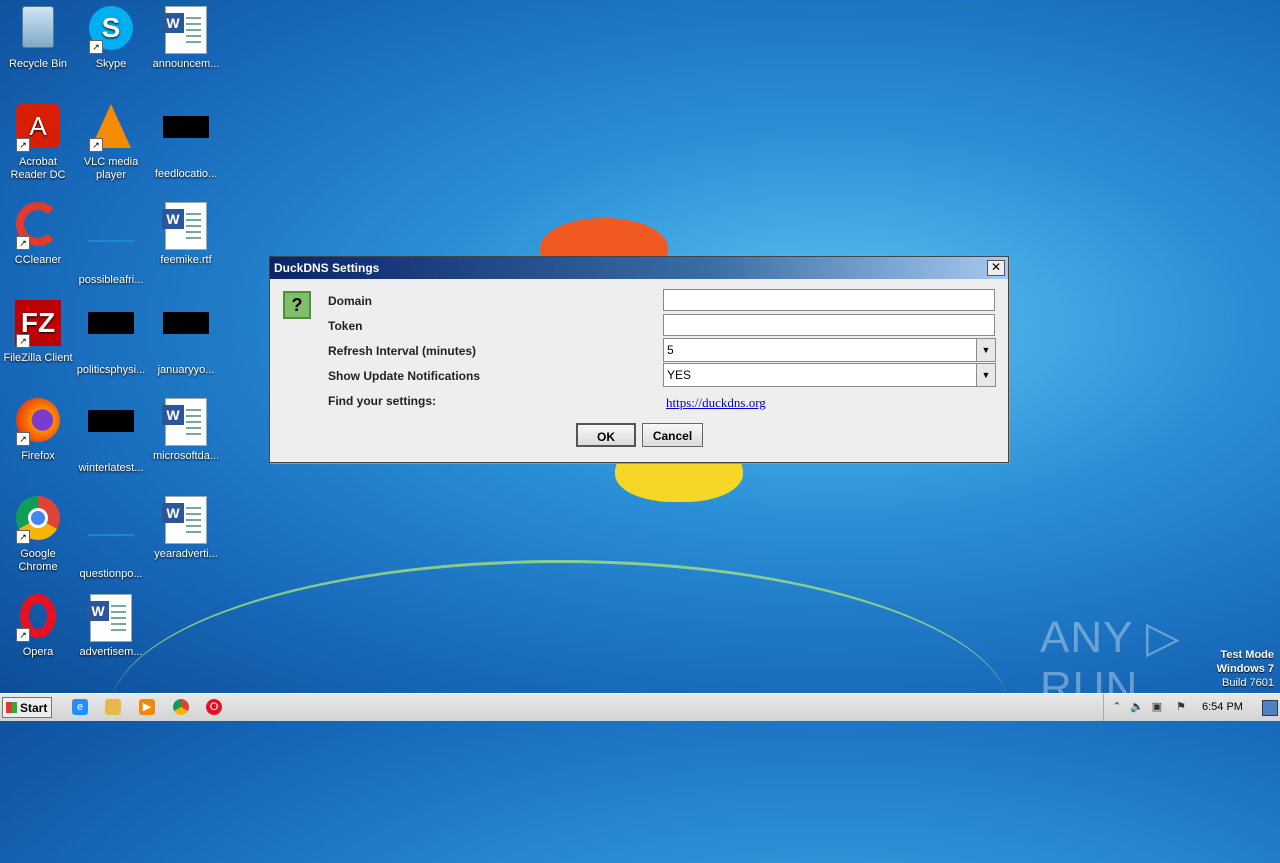 The image size is (1280, 863). Describe the element at coordinates (38, 260) in the screenshot. I see `icon-label: CCleaner` at that location.